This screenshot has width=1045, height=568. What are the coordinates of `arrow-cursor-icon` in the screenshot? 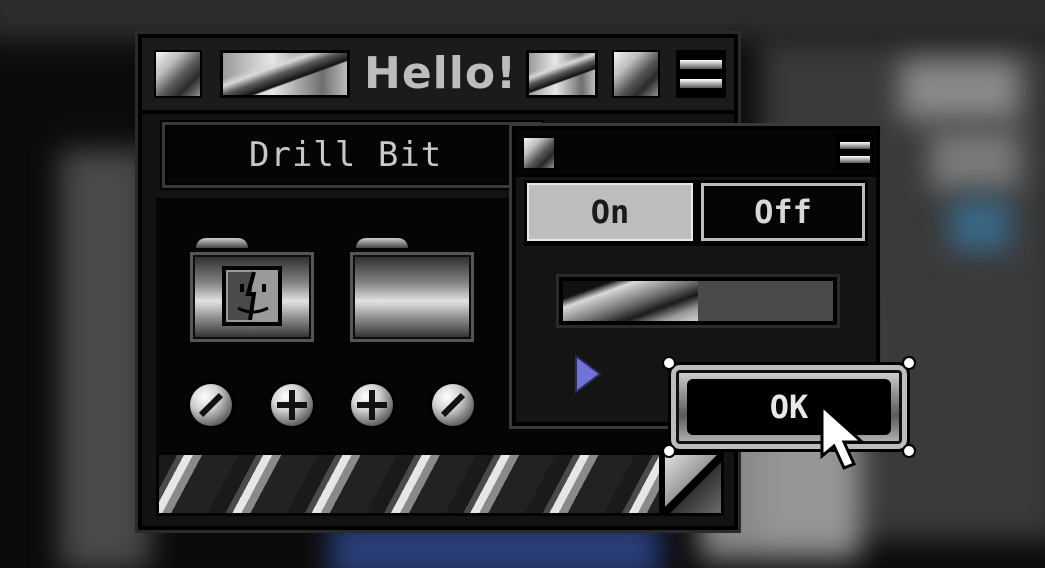 It's located at (843, 437).